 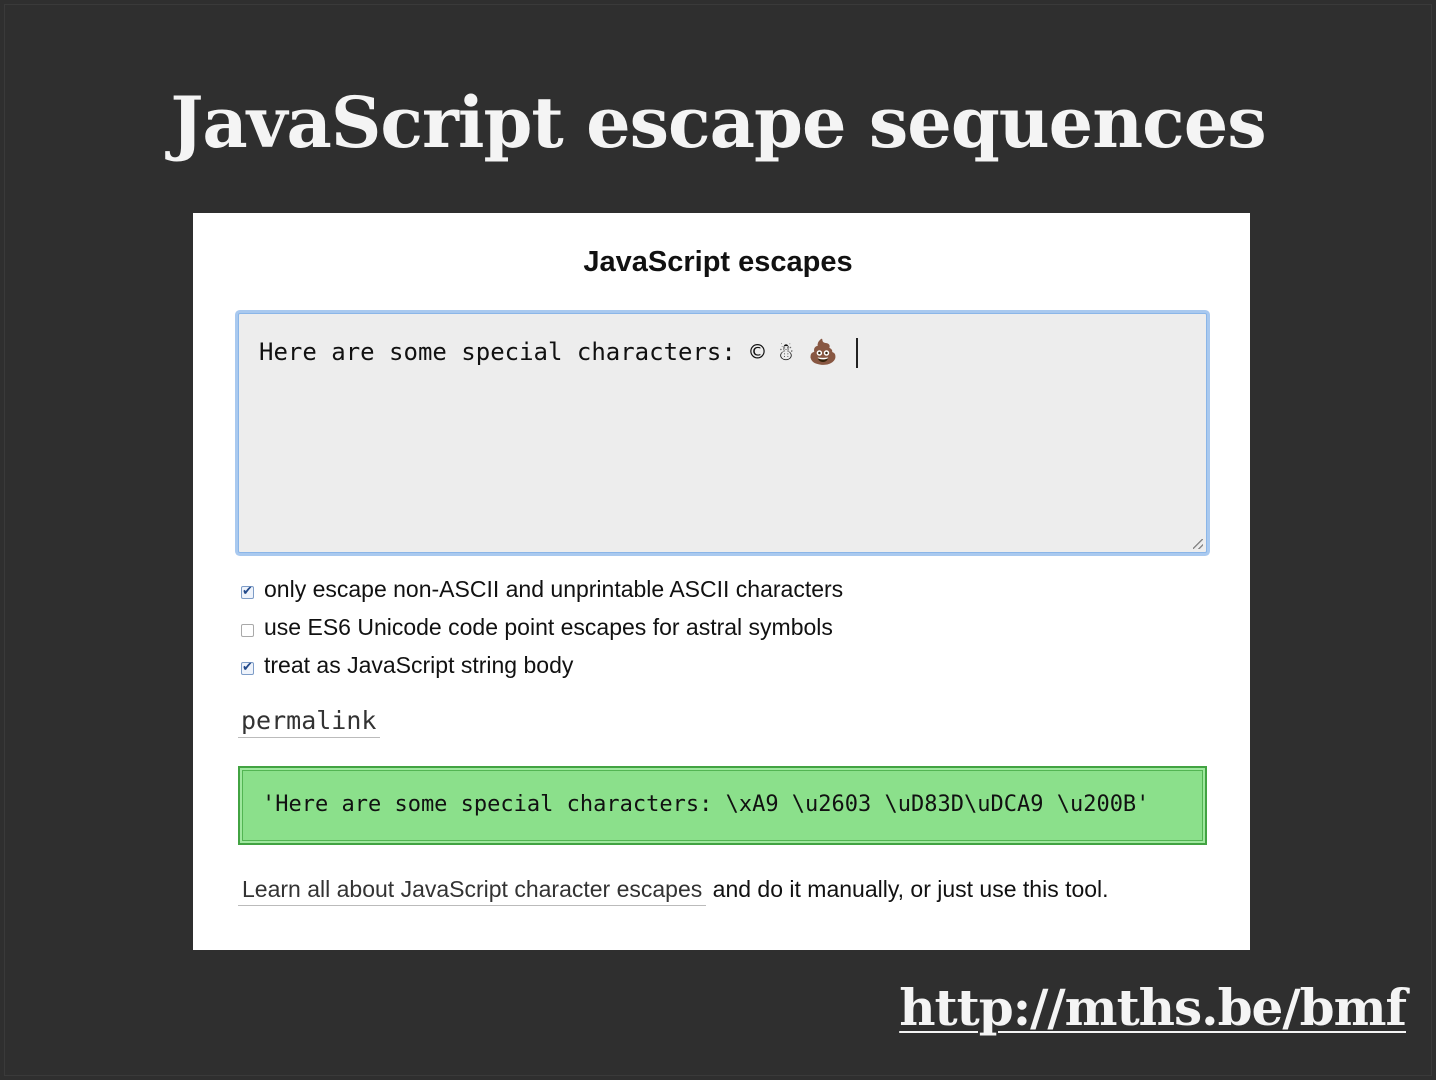 What do you see at coordinates (722, 433) in the screenshot?
I see `input-textarea: Here are some special characters: © ☃ 💩` at bounding box center [722, 433].